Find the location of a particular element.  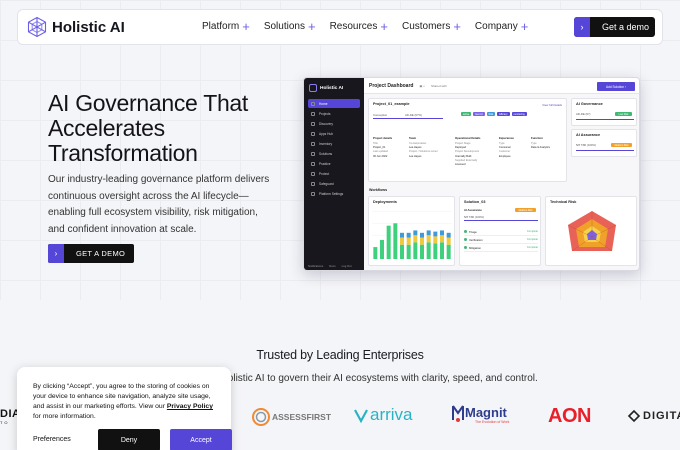

brand-aon-logo: AON is located at coordinates (569, 416).